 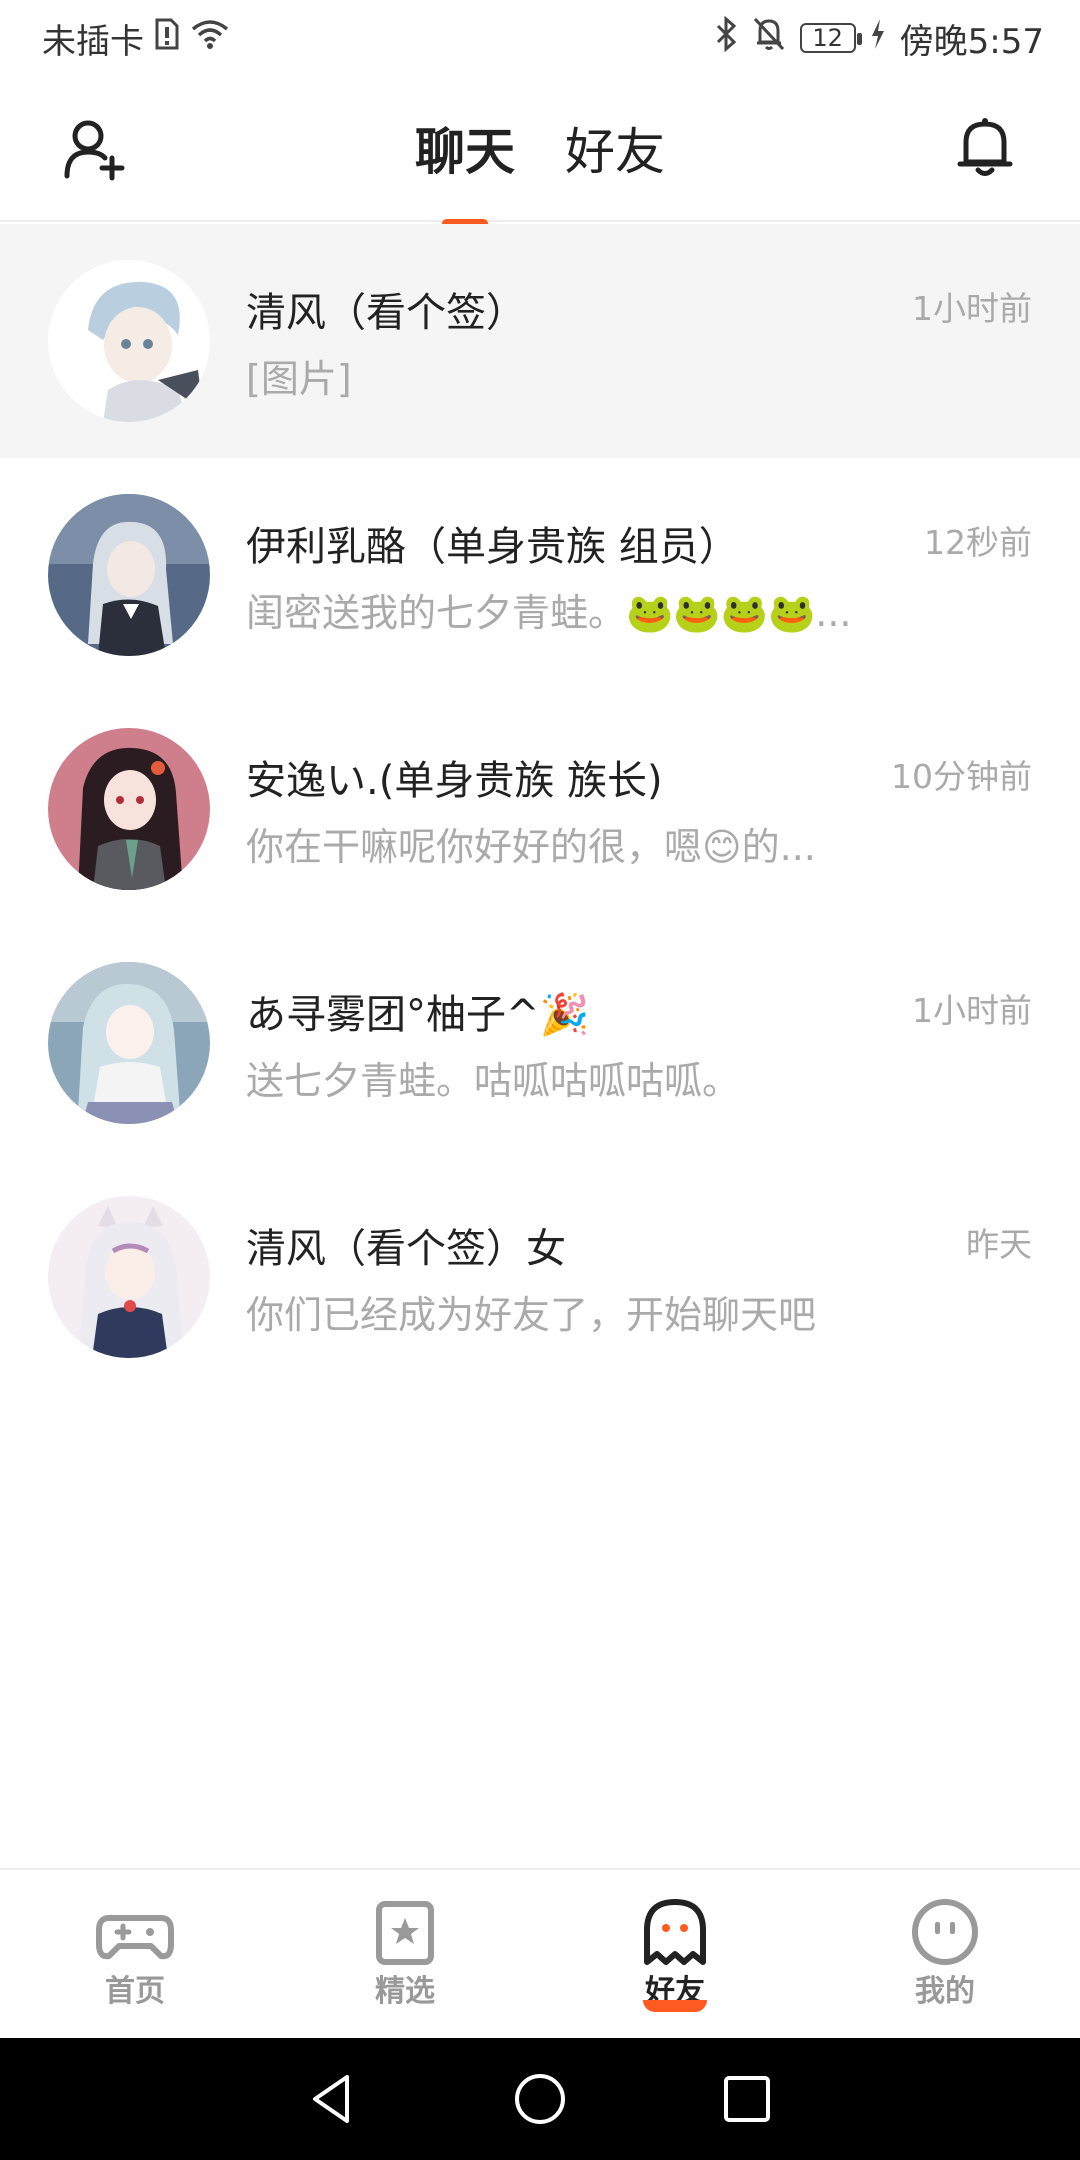 I want to click on ghost-icon, so click(x=675, y=1932).